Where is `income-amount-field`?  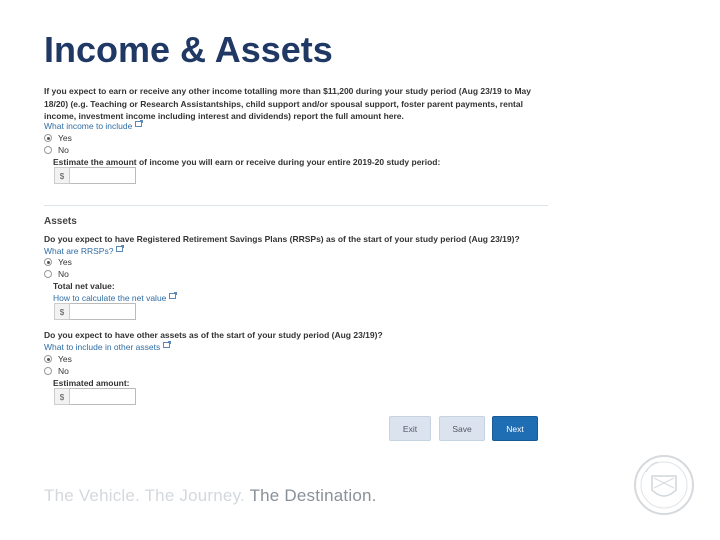 income-amount-field is located at coordinates (103, 175).